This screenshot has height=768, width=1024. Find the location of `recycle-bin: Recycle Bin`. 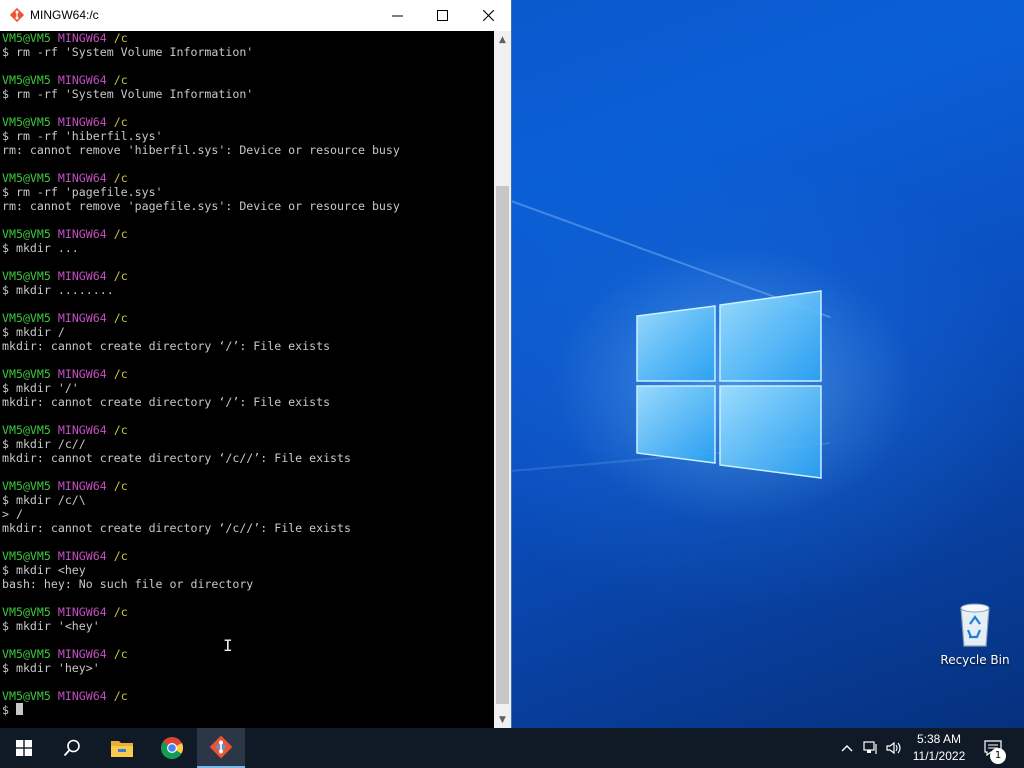

recycle-bin: Recycle Bin is located at coordinates (975, 633).